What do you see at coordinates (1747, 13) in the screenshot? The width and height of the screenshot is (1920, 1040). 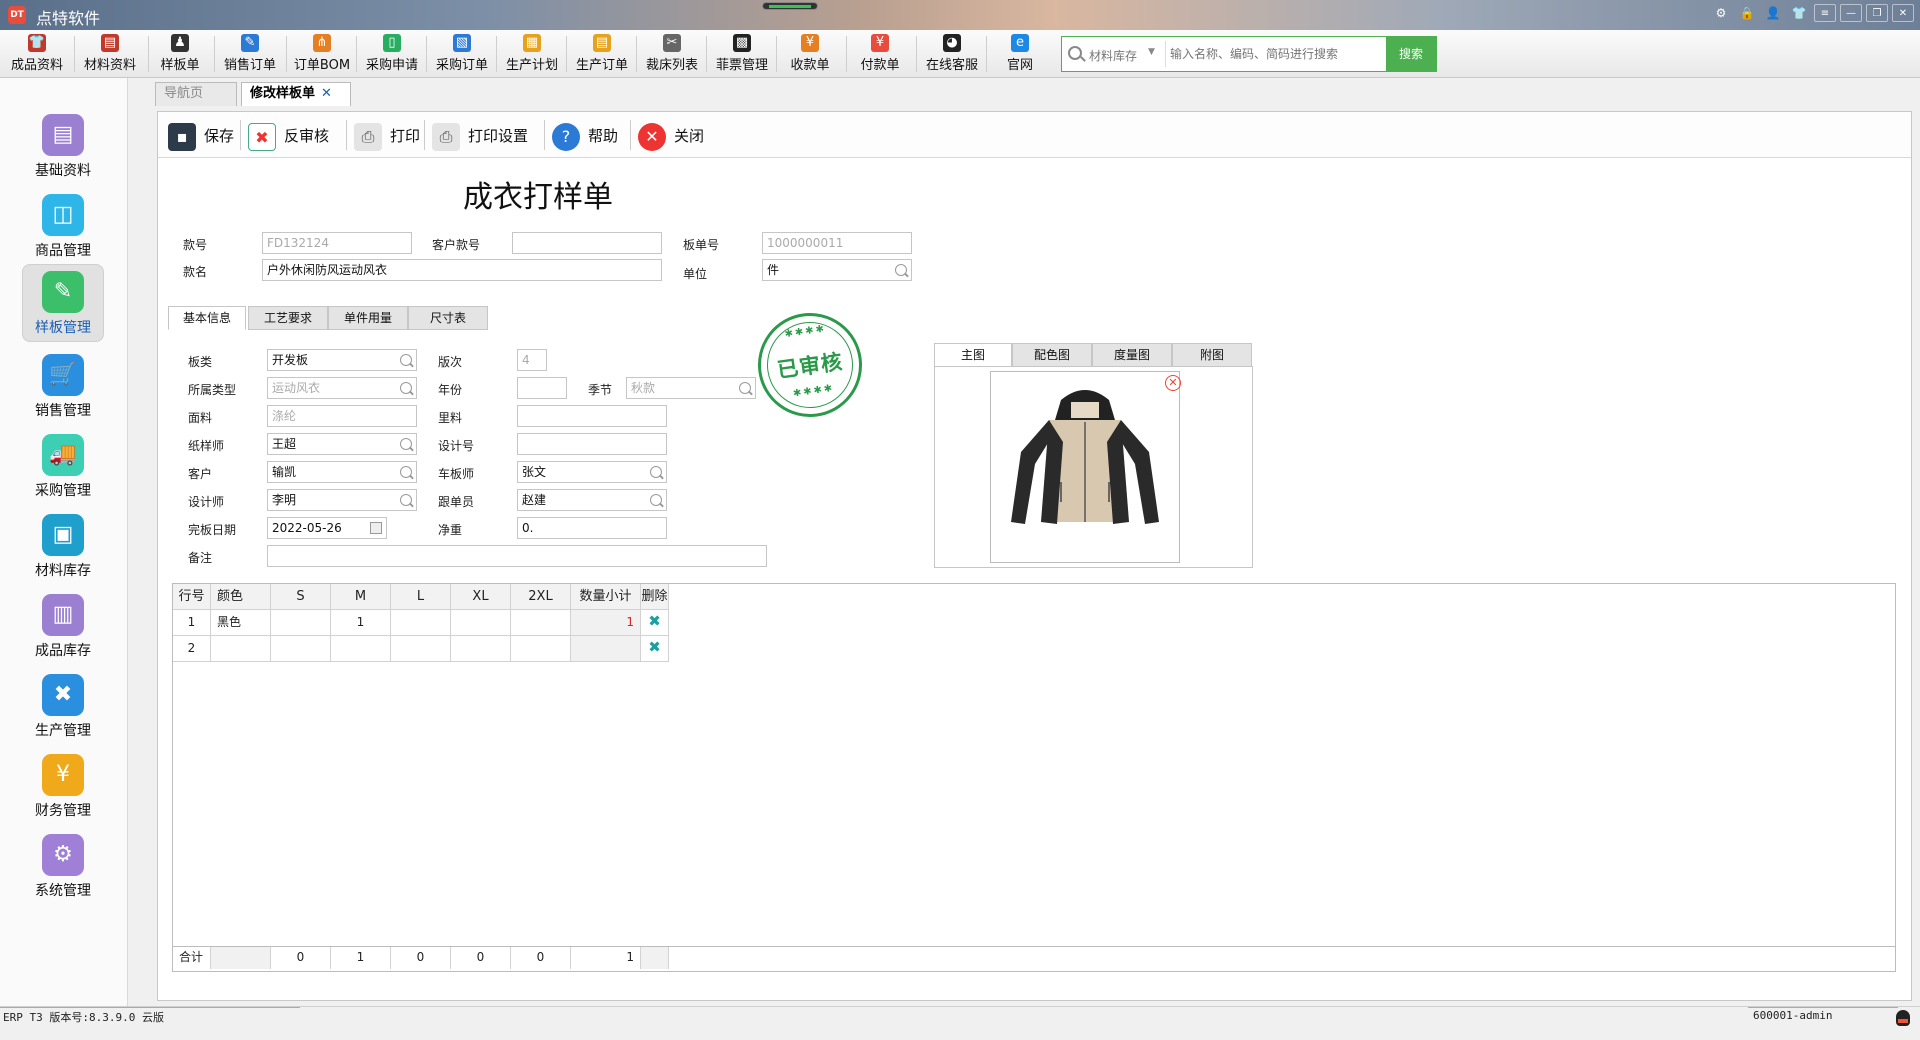 I see `lock-icon: 🔒` at bounding box center [1747, 13].